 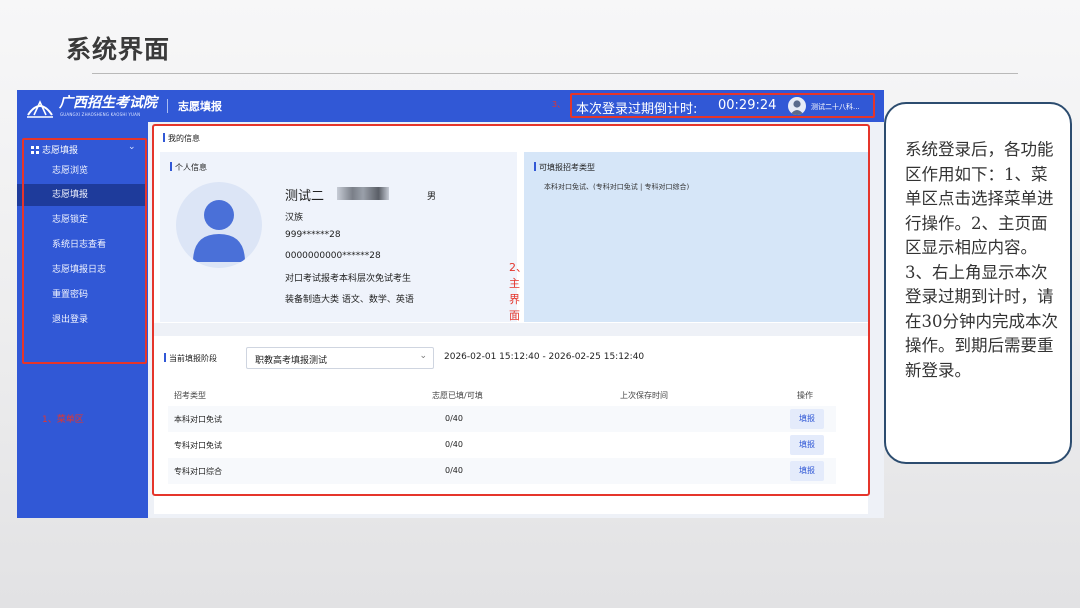 What do you see at coordinates (118, 49) in the screenshot?
I see `slide-title: 系统界面` at bounding box center [118, 49].